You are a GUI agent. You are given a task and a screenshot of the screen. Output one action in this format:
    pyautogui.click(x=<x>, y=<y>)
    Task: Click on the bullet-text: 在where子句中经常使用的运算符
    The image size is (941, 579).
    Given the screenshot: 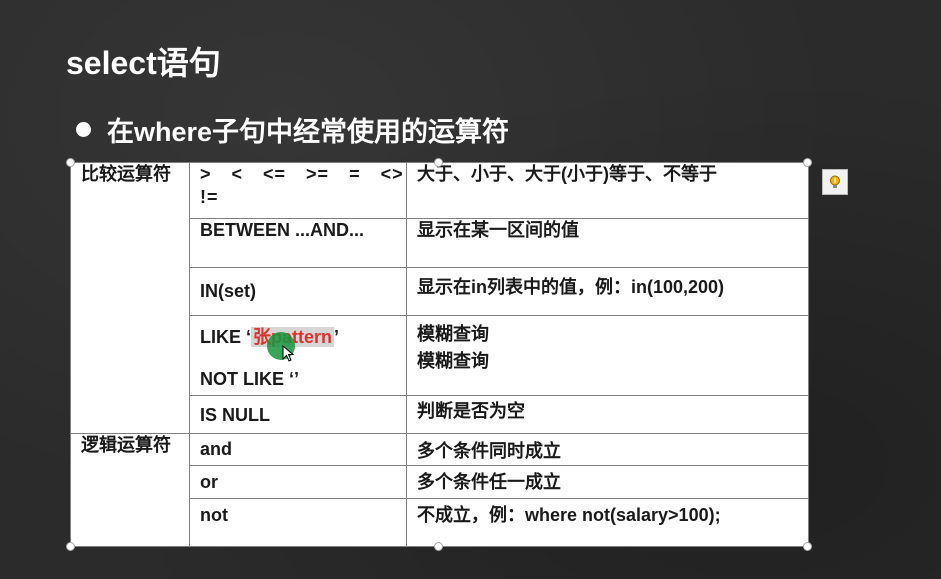 What is the action you would take?
    pyautogui.click(x=308, y=132)
    